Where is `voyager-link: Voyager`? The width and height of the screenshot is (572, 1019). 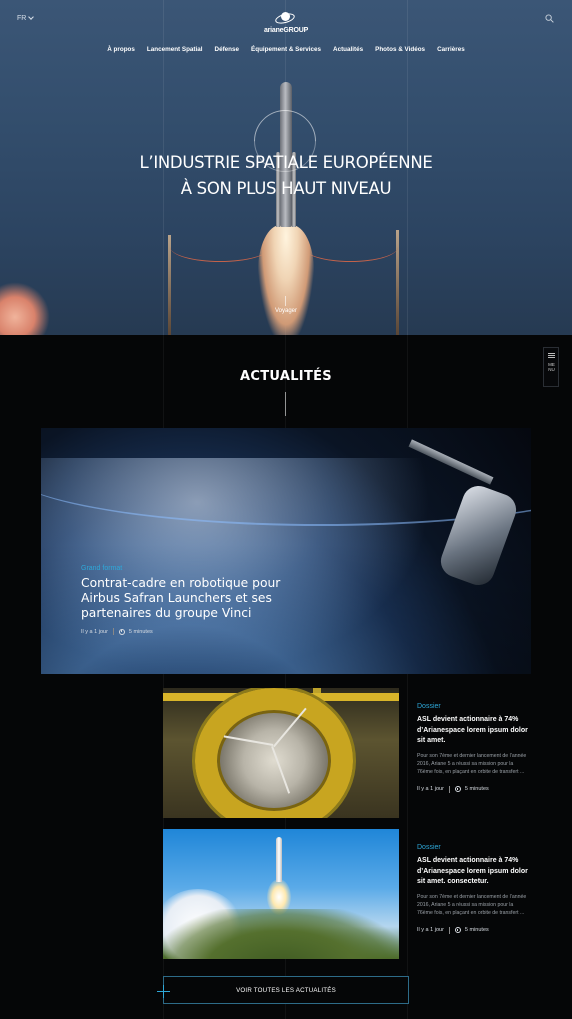 voyager-link: Voyager is located at coordinates (286, 311).